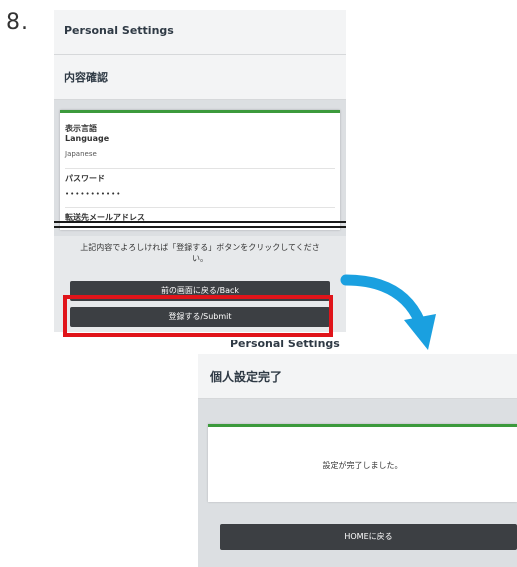 The width and height of the screenshot is (517, 567). What do you see at coordinates (246, 377) in the screenshot?
I see `page-title: 個人設定完了` at bounding box center [246, 377].